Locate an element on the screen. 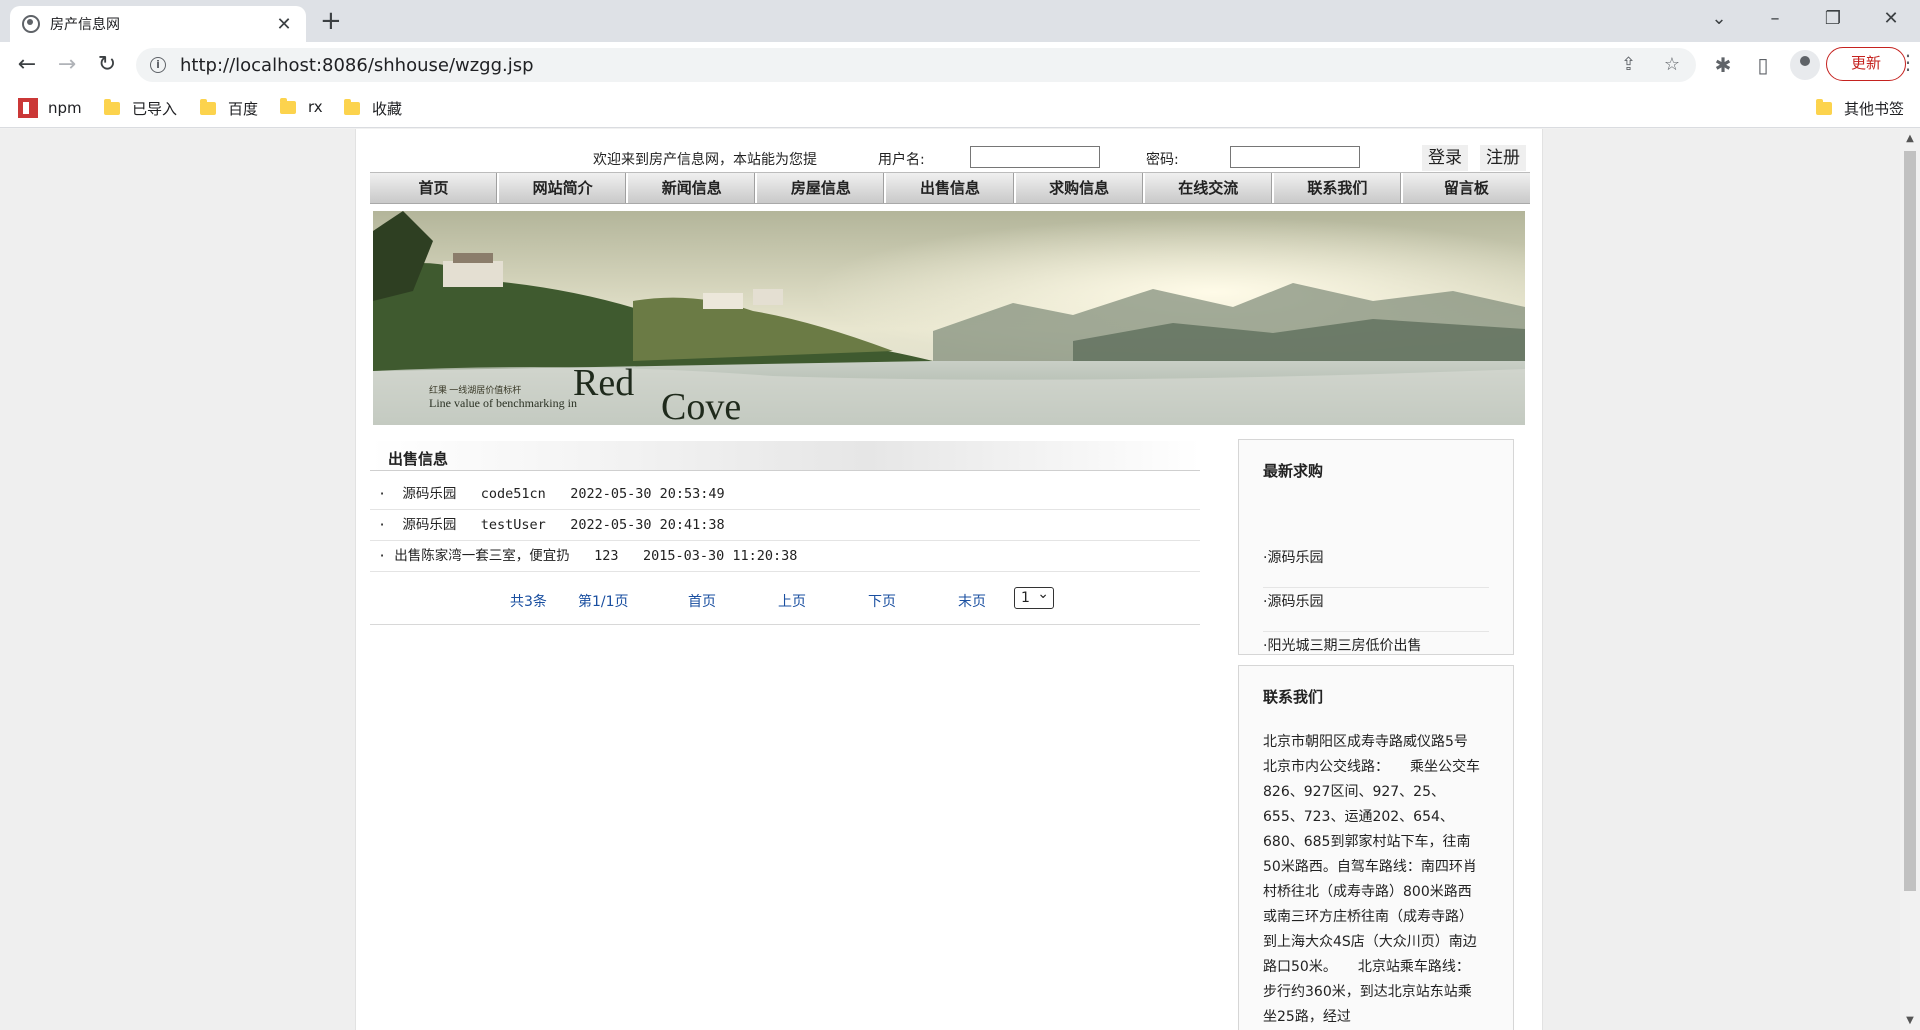 The image size is (1920, 1030). list-item: · 出售陈家湾一套三室，便宜扔 123 2015-03-30 11:20:38 is located at coordinates (785, 556).